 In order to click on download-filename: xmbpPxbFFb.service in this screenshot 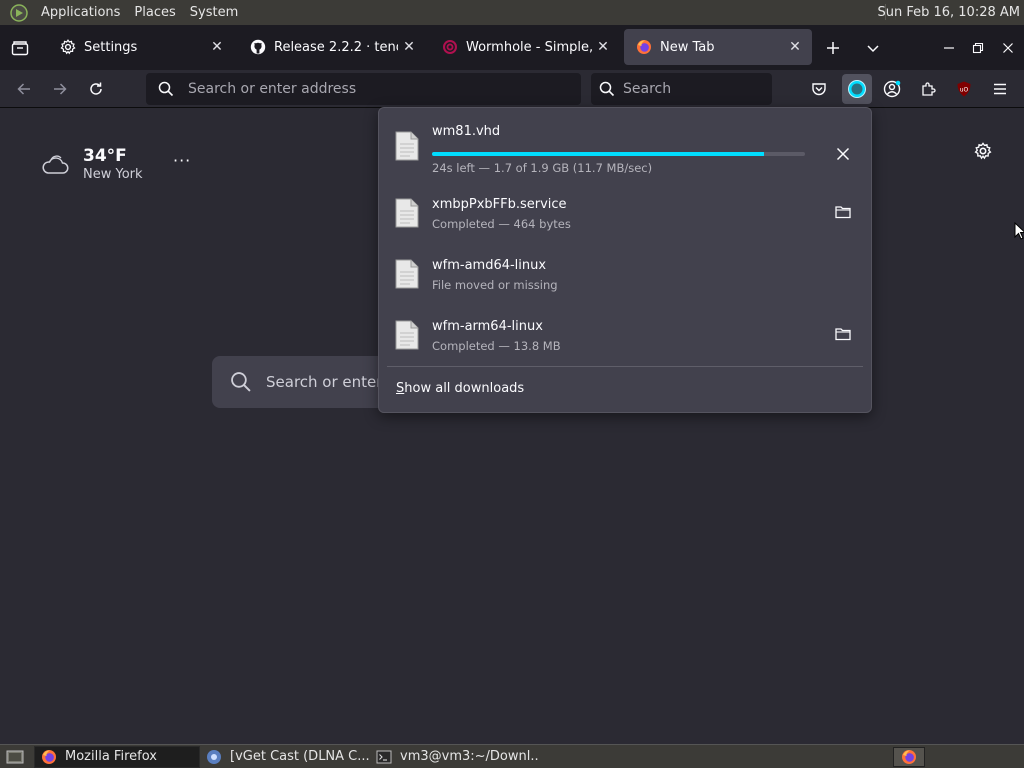, I will do `click(499, 204)`.